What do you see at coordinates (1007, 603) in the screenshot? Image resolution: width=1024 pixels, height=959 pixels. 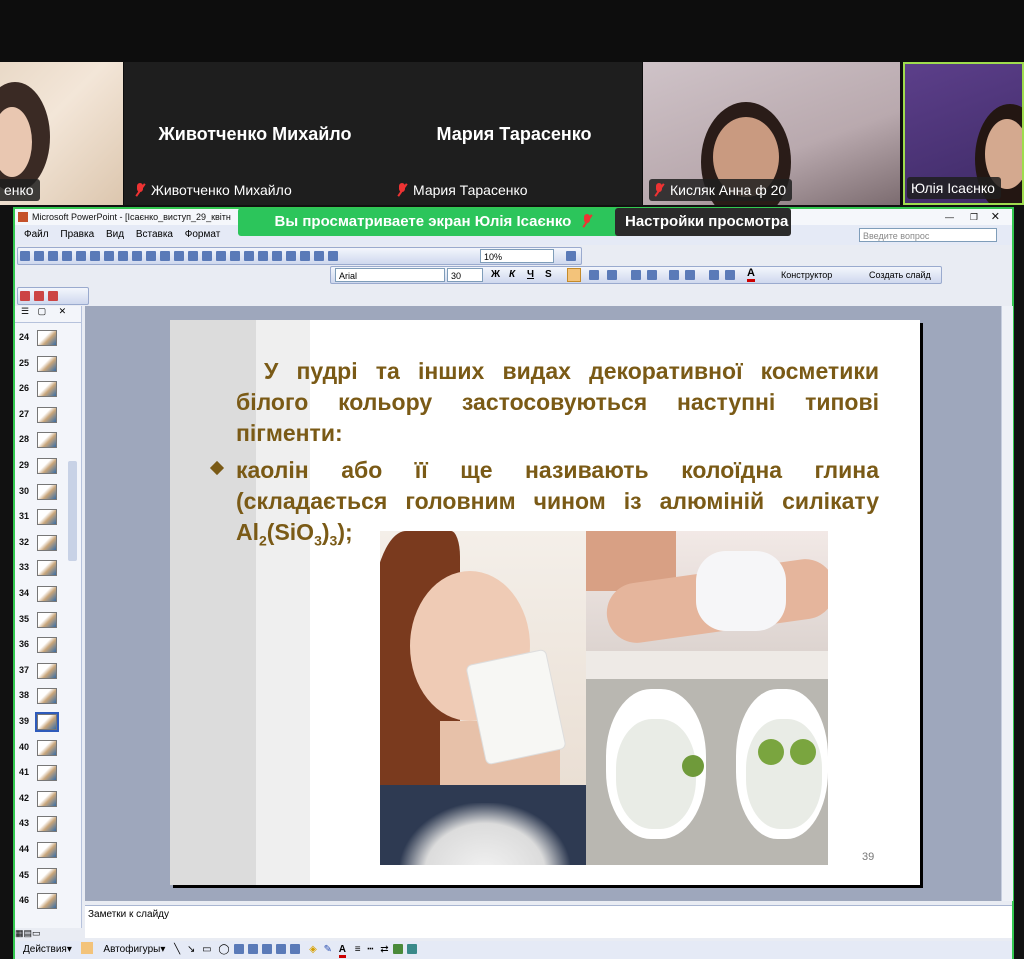 I see `vertical-scrollbar` at bounding box center [1007, 603].